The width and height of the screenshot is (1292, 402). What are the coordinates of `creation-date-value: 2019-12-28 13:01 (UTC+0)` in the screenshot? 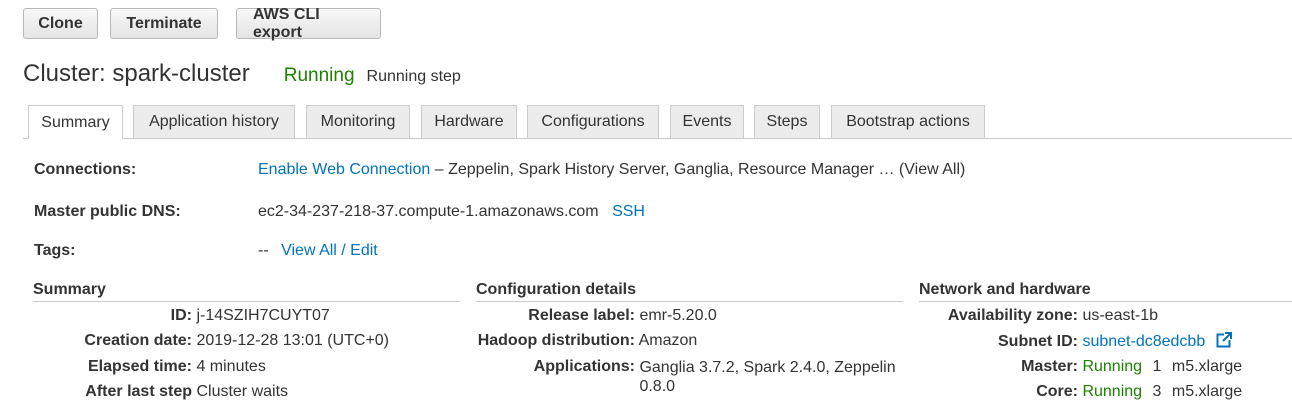 It's located at (293, 340).